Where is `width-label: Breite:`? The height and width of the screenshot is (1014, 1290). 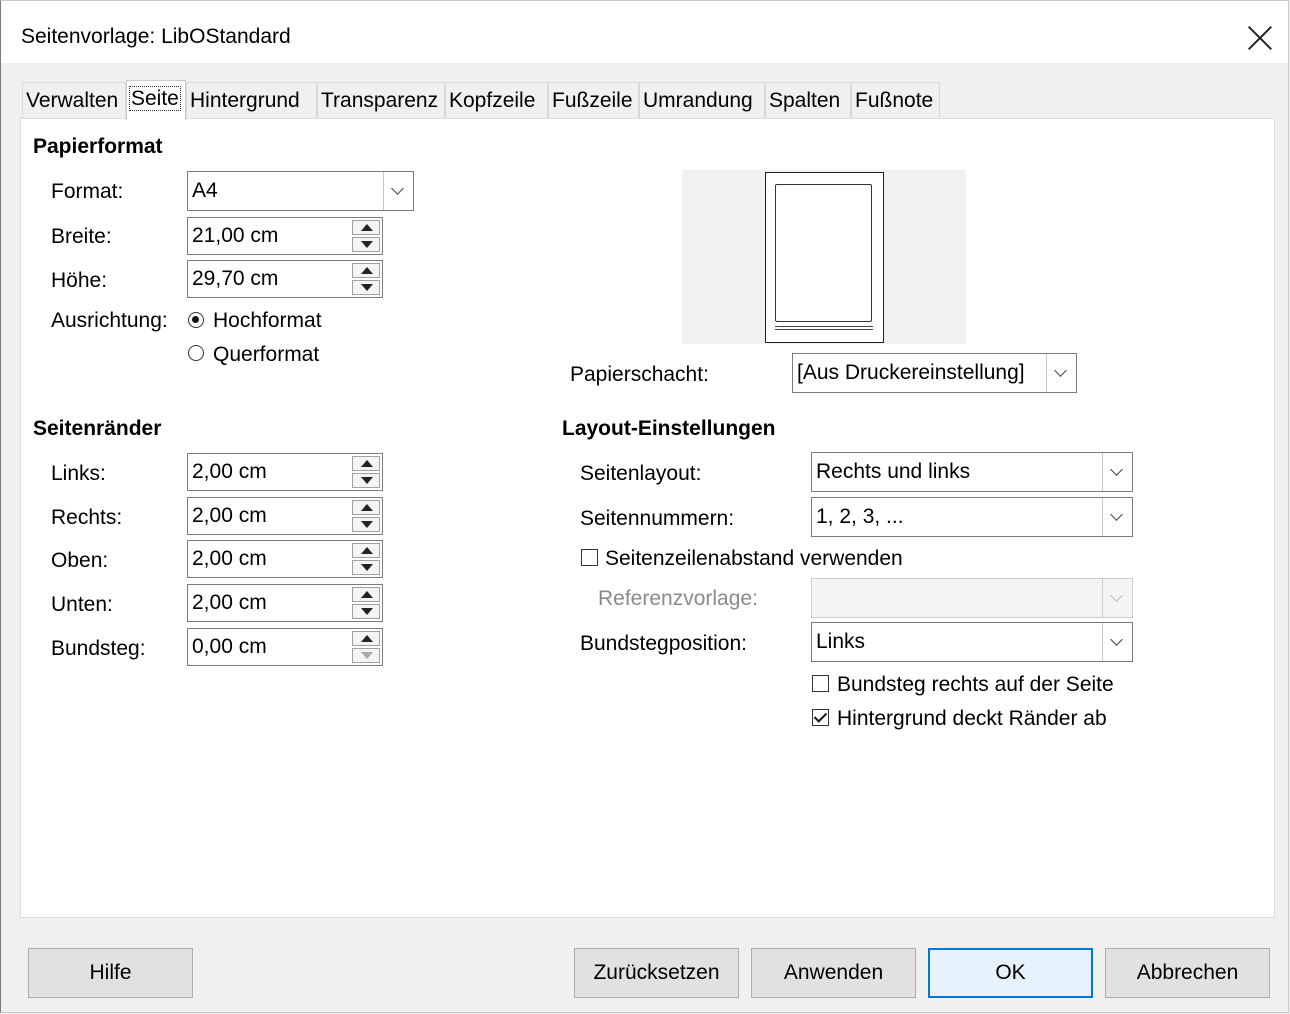
width-label: Breite: is located at coordinates (81, 236).